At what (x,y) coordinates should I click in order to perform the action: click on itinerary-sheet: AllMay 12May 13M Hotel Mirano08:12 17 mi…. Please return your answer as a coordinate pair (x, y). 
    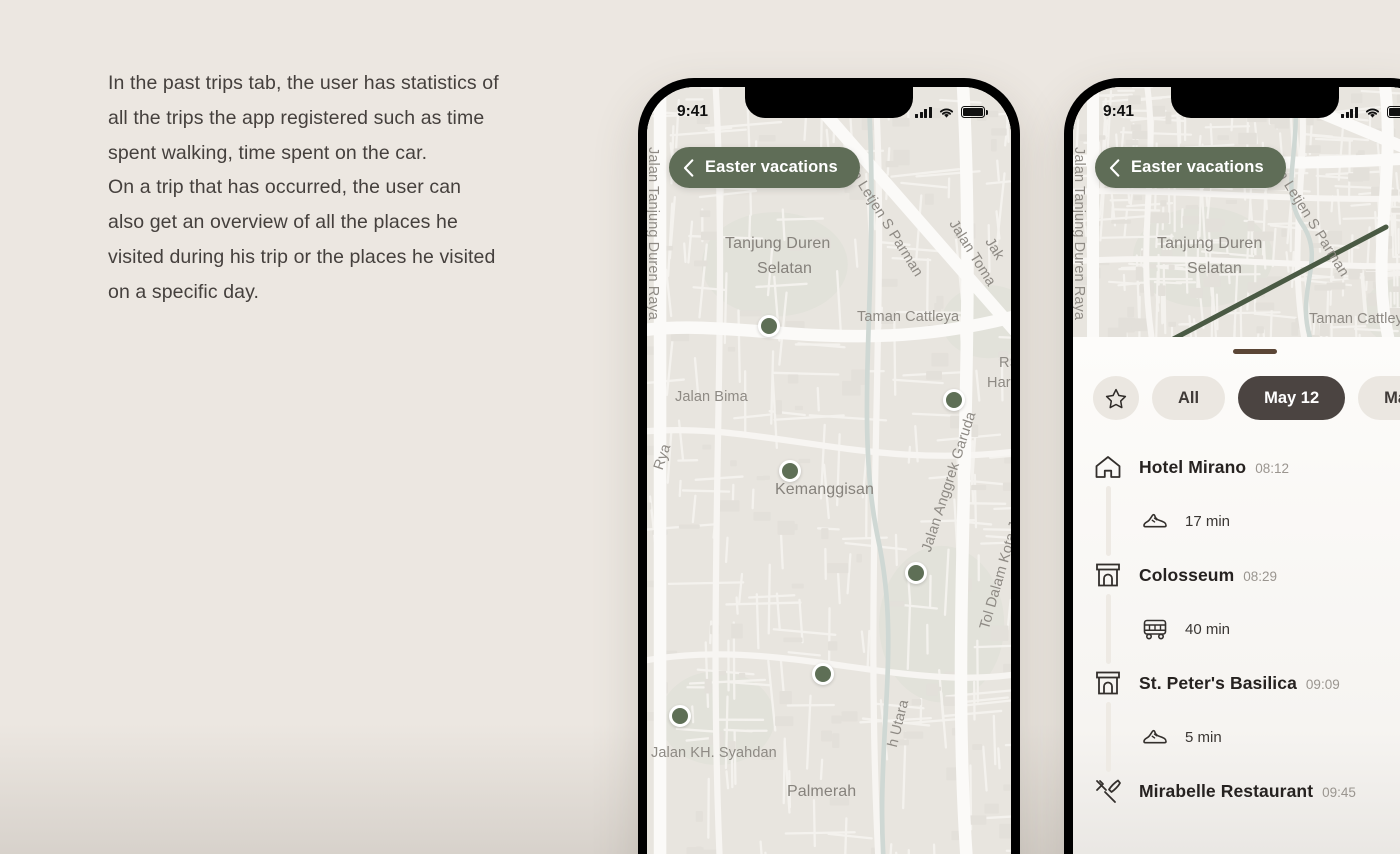
    Looking at the image, I should click on (1236, 595).